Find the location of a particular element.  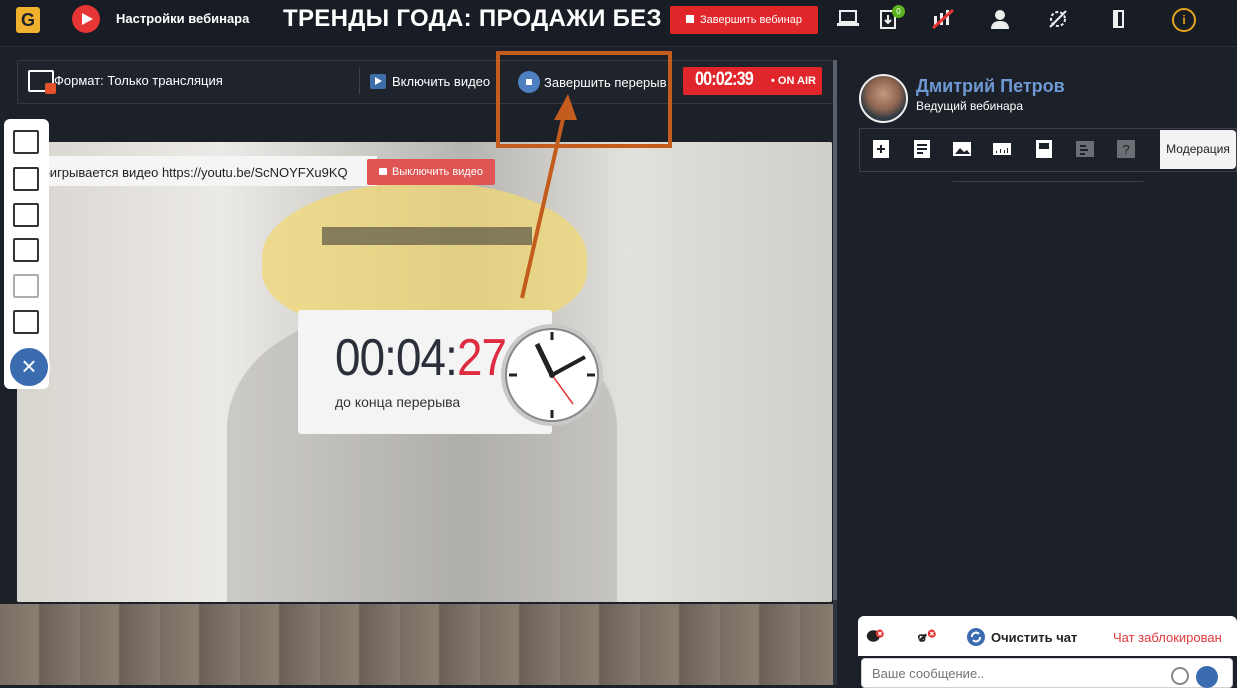

poll-slide-icon is located at coordinates (1085, 149).